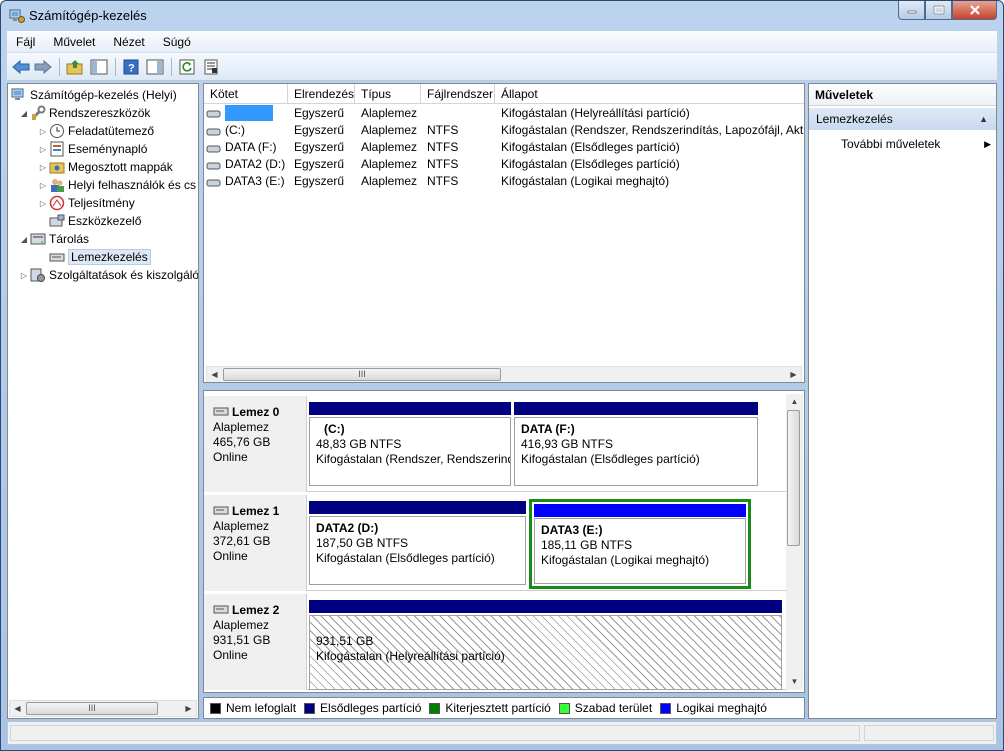 The width and height of the screenshot is (1004, 751). Describe the element at coordinates (938, 10) in the screenshot. I see `maximize-button` at that location.